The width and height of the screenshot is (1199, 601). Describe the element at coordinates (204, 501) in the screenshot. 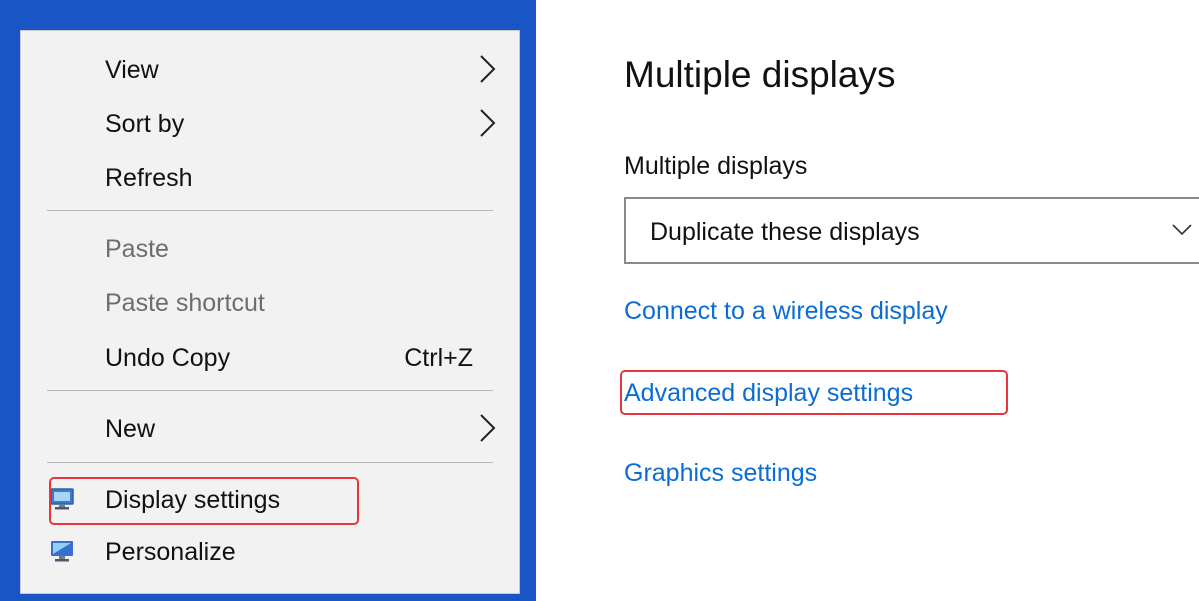

I see `display-settings-highlight` at that location.